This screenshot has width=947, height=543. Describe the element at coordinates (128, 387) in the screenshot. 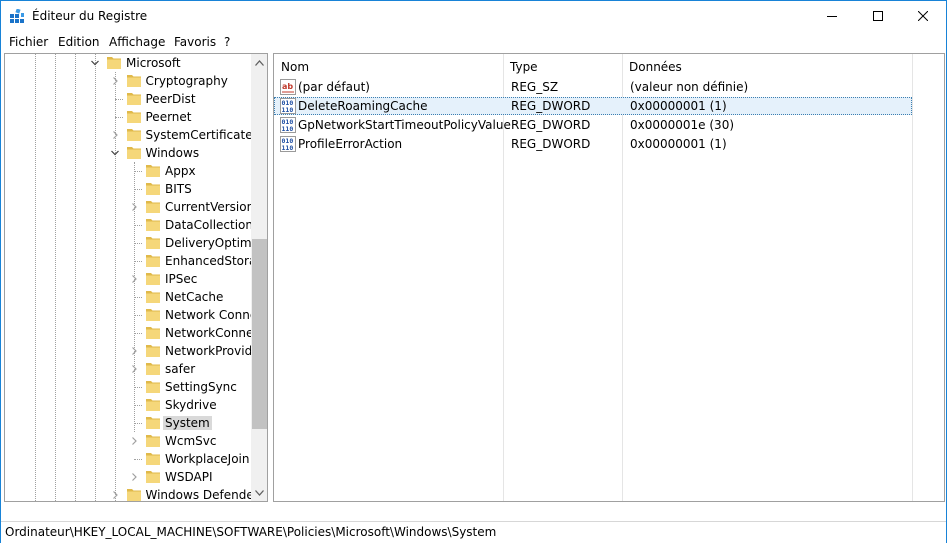

I see `tree-item-settingsync: SettingSync` at that location.